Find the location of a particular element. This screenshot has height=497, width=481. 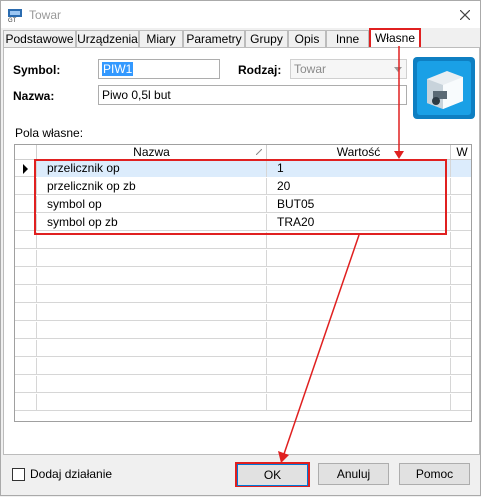

tab-urzadzenia: Urządzenia is located at coordinates (107, 39).